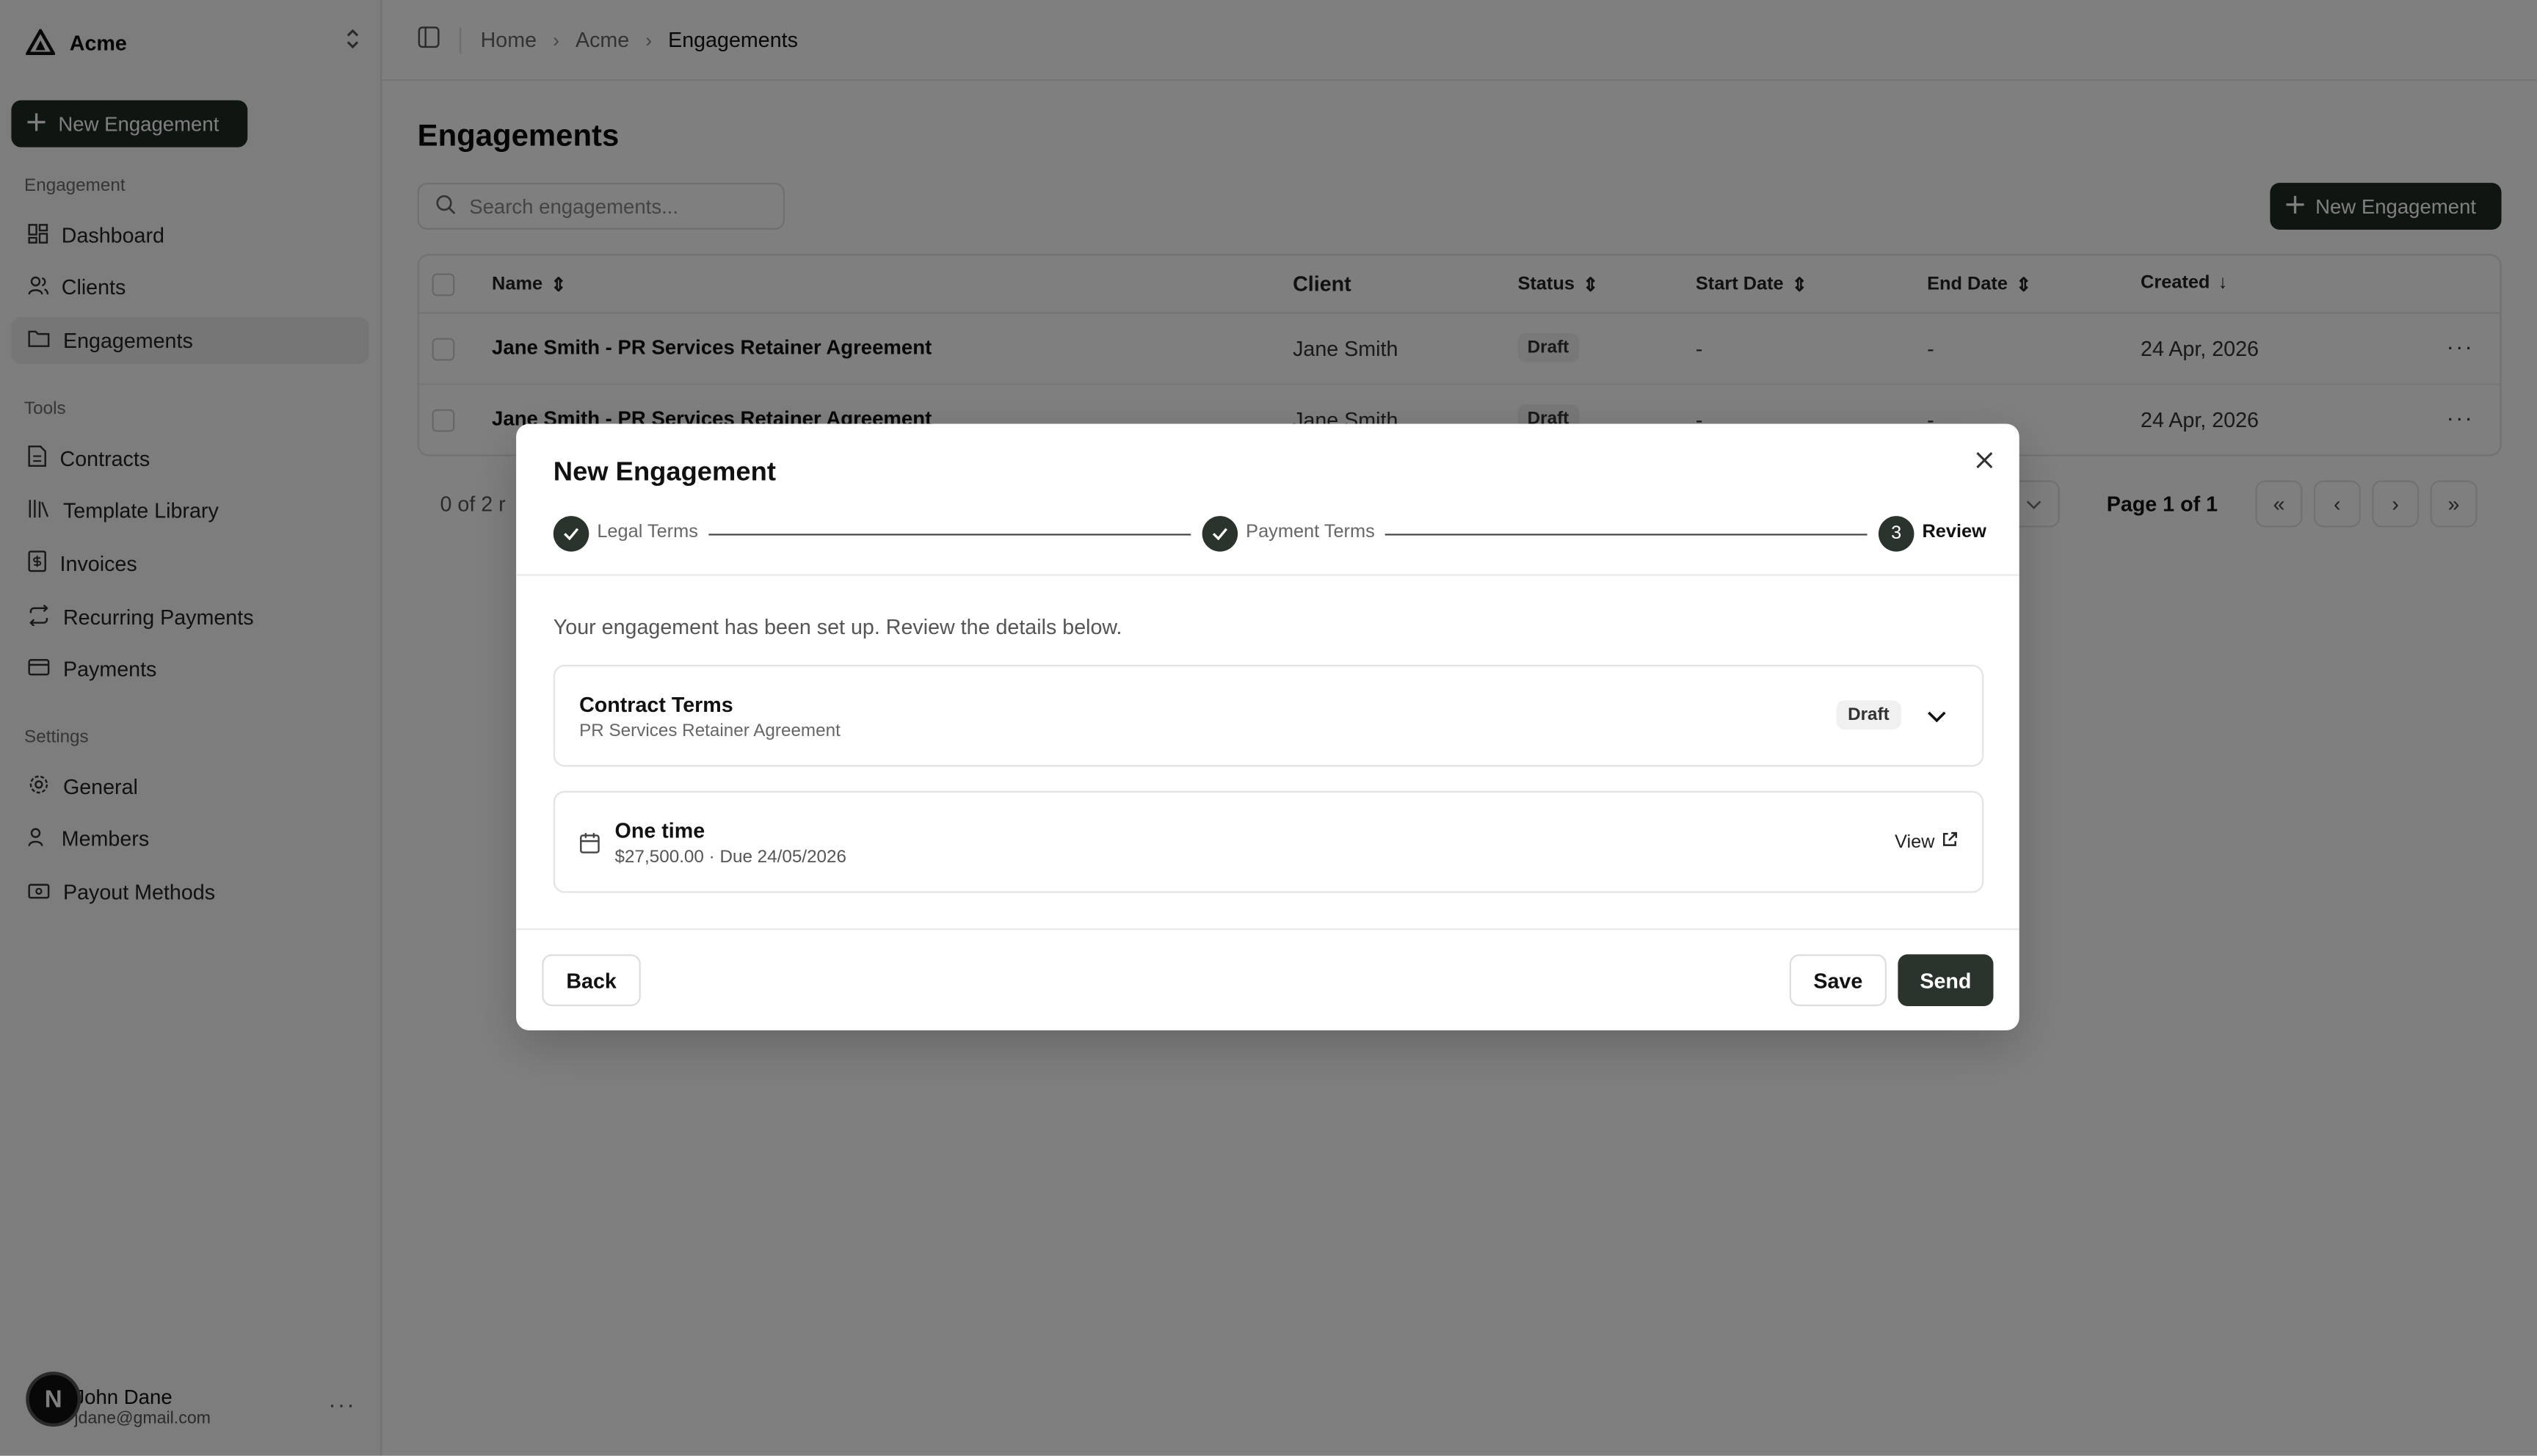 The width and height of the screenshot is (2537, 1456). I want to click on step-number: 3, so click(1896, 534).